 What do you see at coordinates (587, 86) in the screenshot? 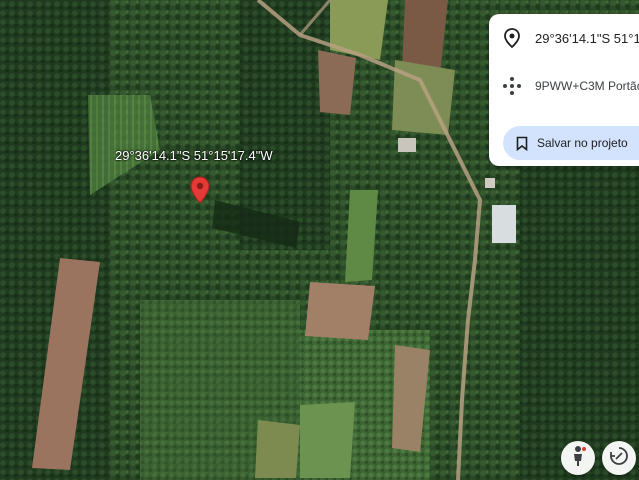
I see `plus-code-text: 9PWW+C3M Portão` at bounding box center [587, 86].